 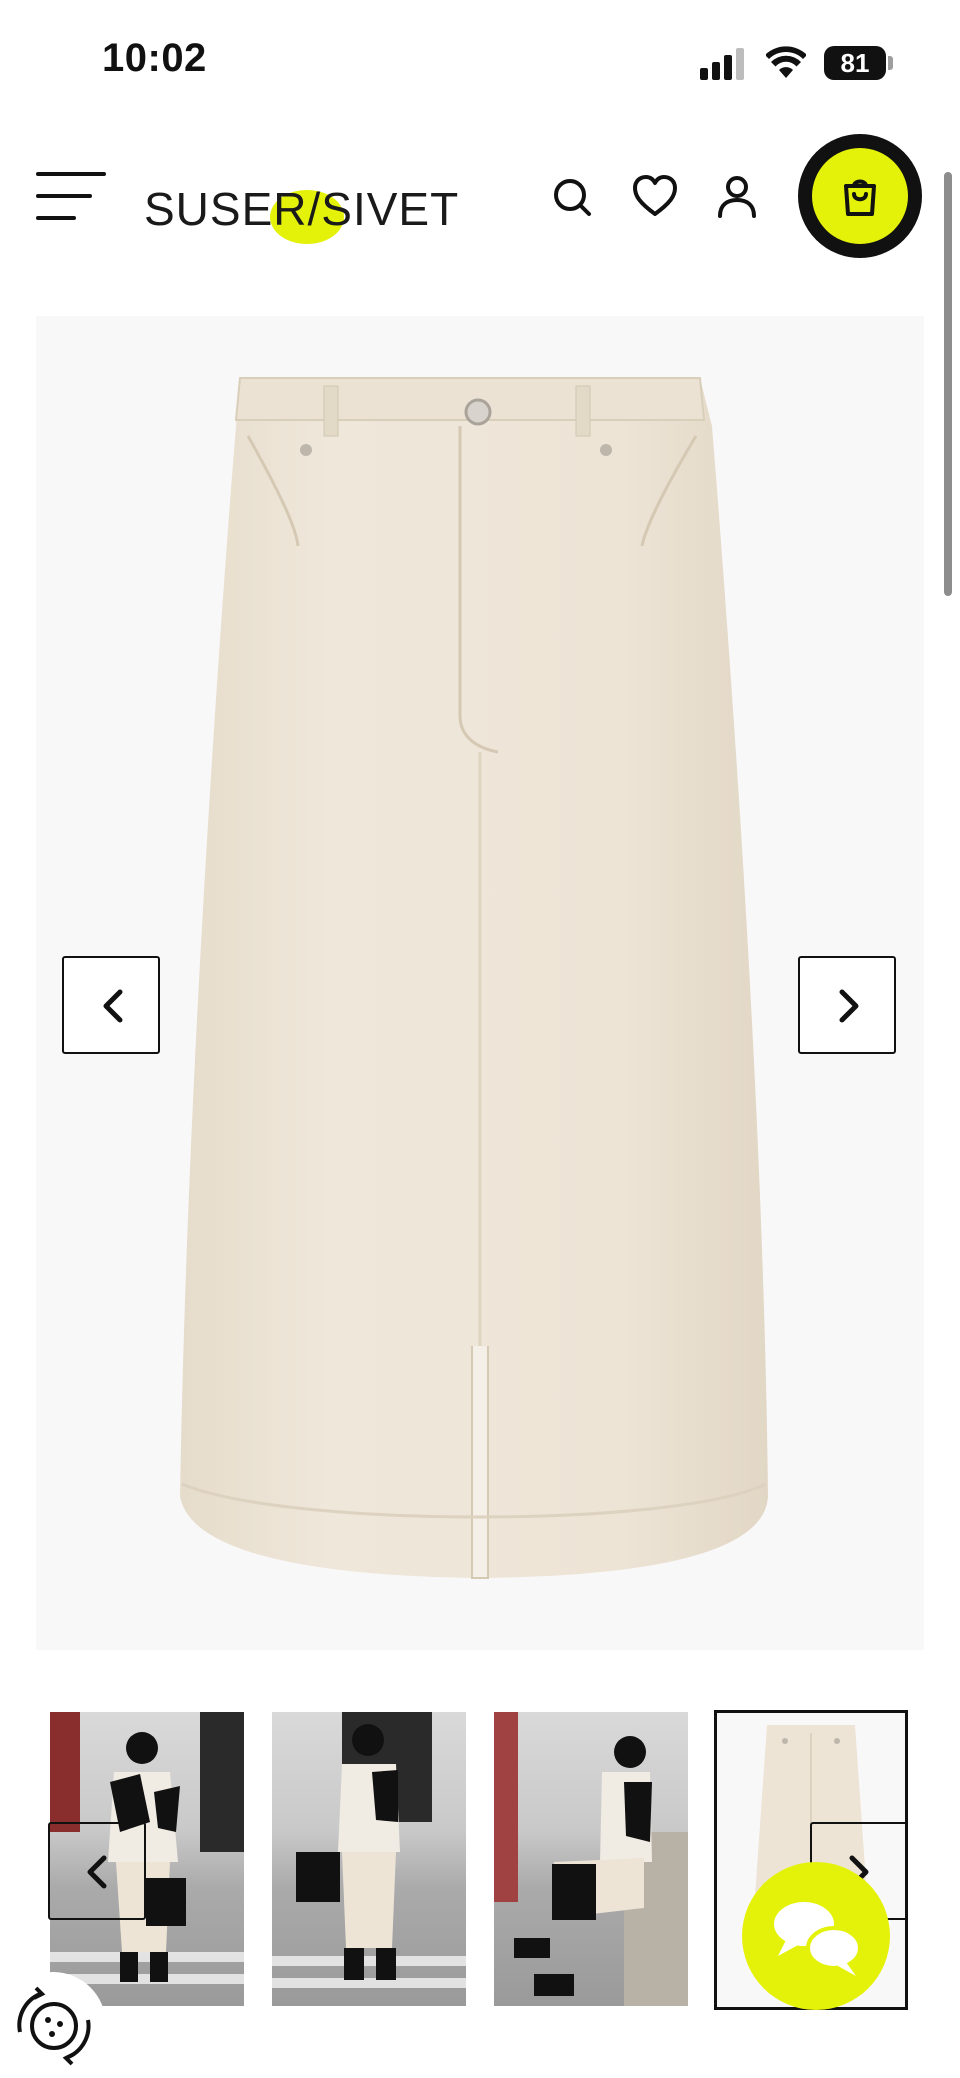 I want to click on gallery-next-button, so click(x=847, y=1005).